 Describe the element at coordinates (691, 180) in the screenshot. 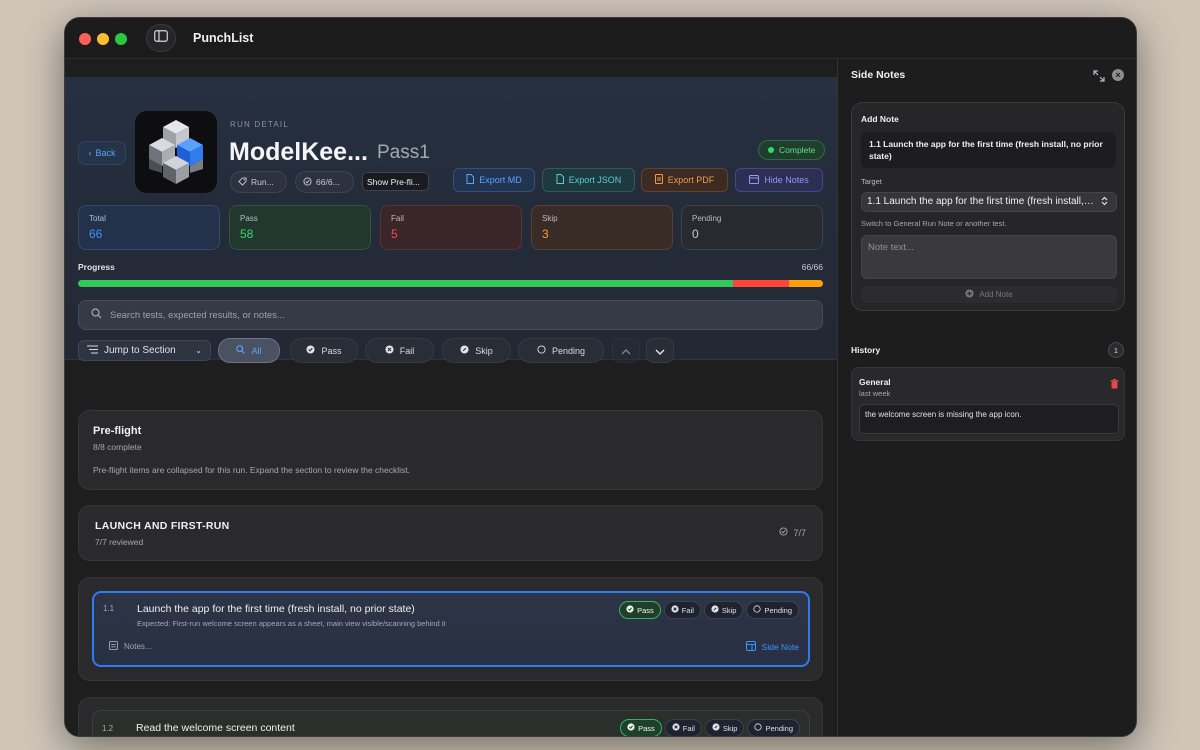

I see `export-pdf-label: Export PDF` at that location.